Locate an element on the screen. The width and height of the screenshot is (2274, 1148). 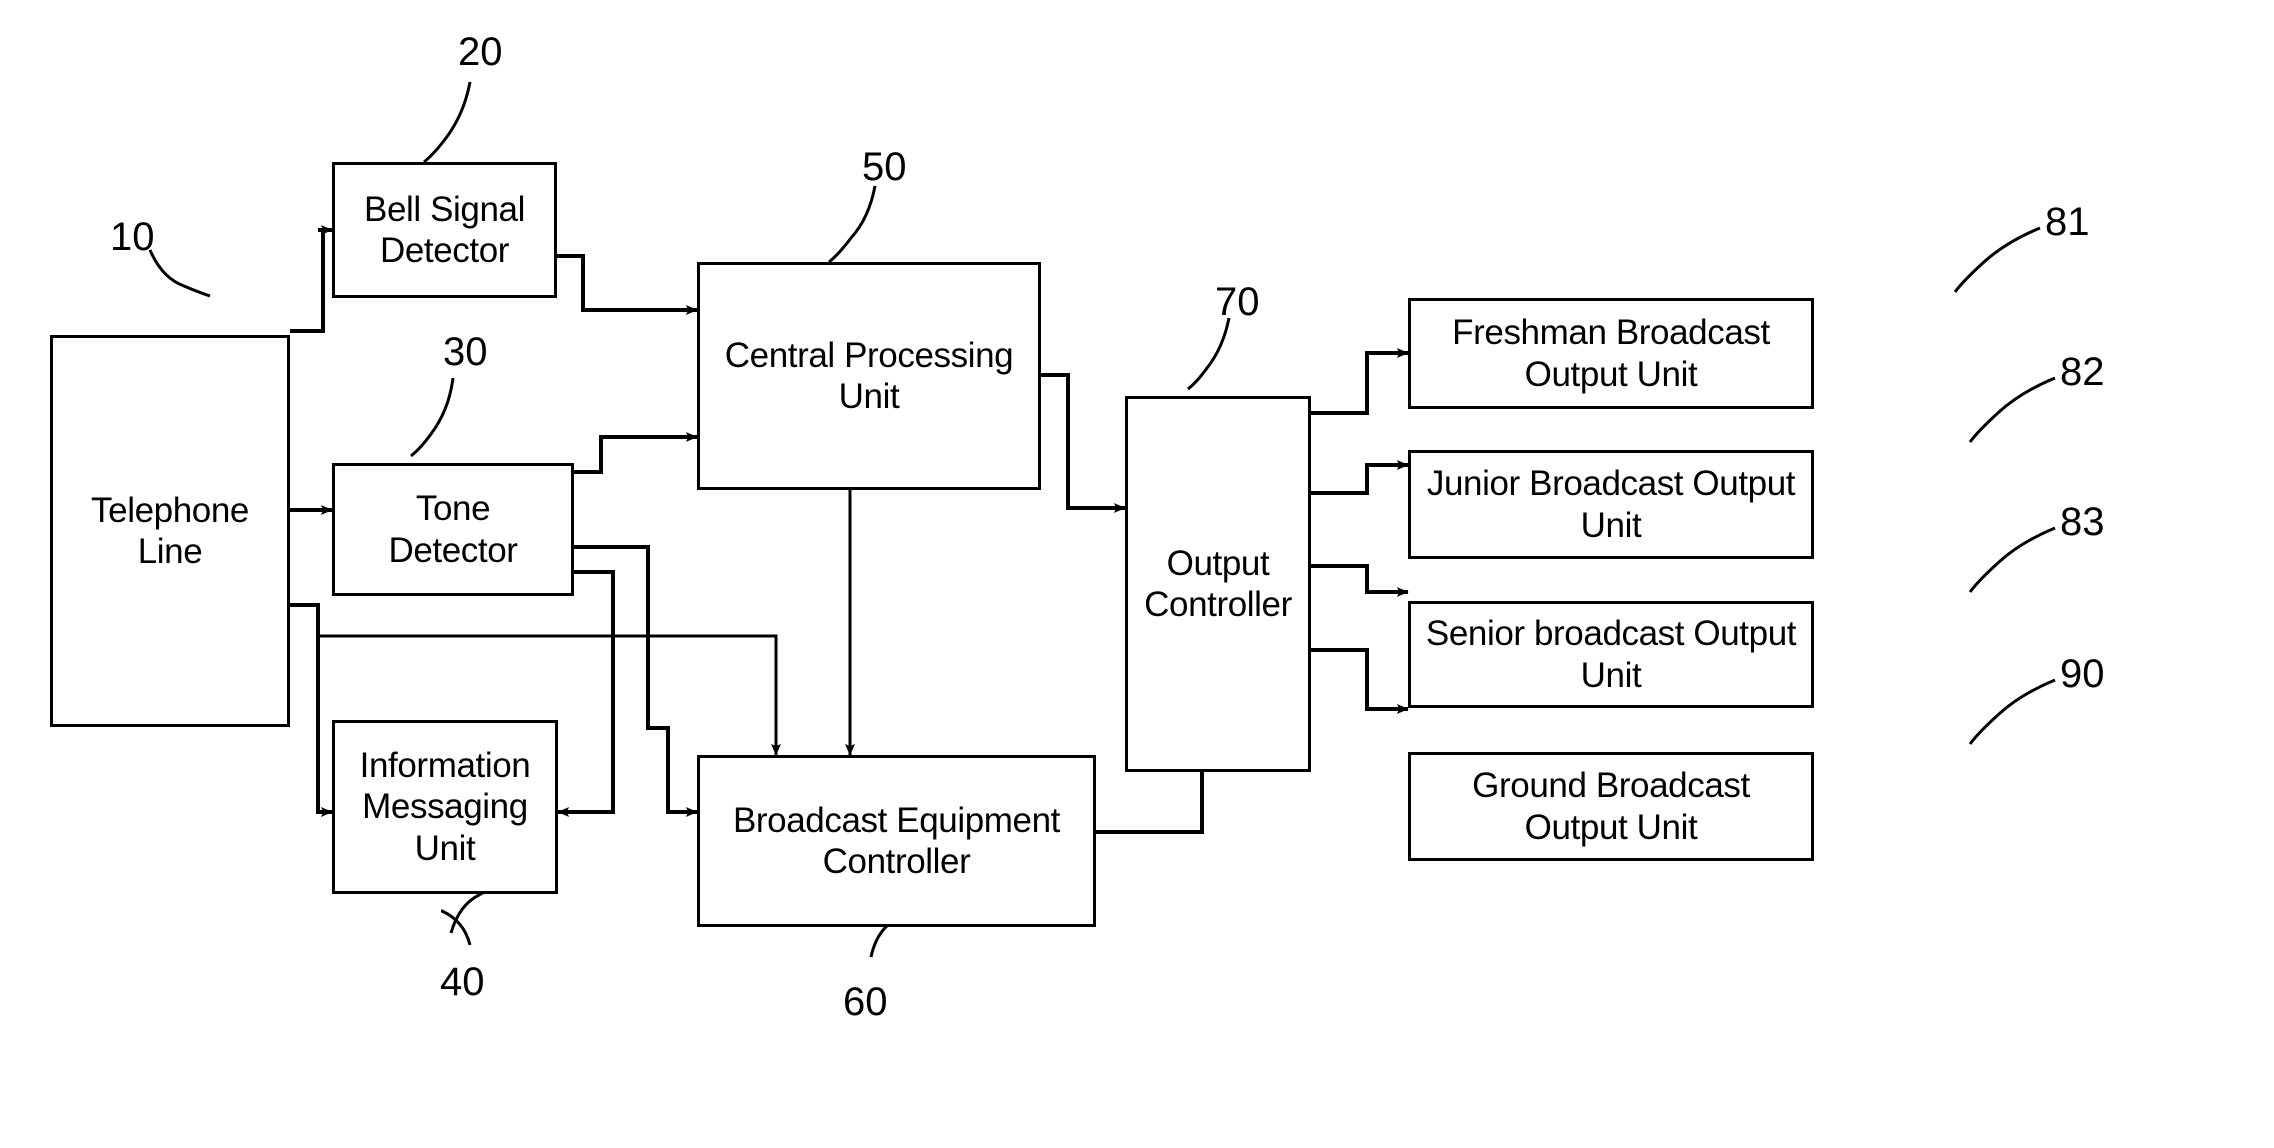
block-output-controller-label: Output Controller is located at coordinates (1218, 583).